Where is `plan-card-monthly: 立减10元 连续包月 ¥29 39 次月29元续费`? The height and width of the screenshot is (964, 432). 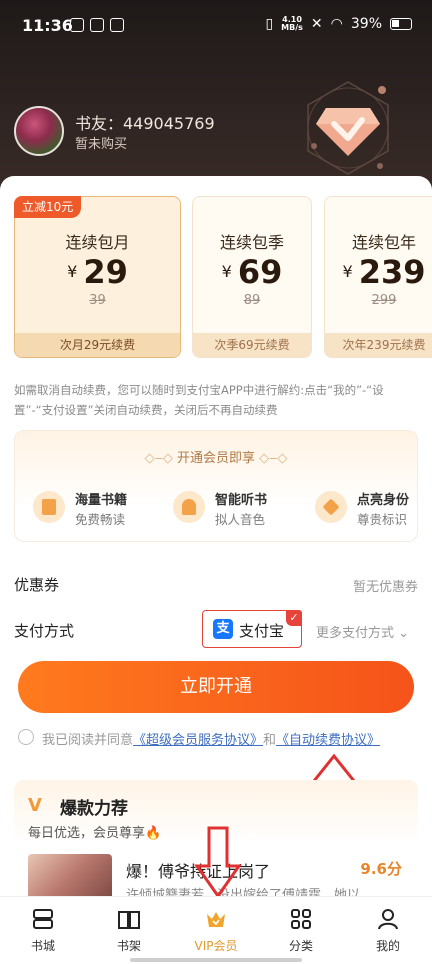
plan-card-monthly: 立减10元 连续包月 ¥29 39 次月29元续费 is located at coordinates (97, 277).